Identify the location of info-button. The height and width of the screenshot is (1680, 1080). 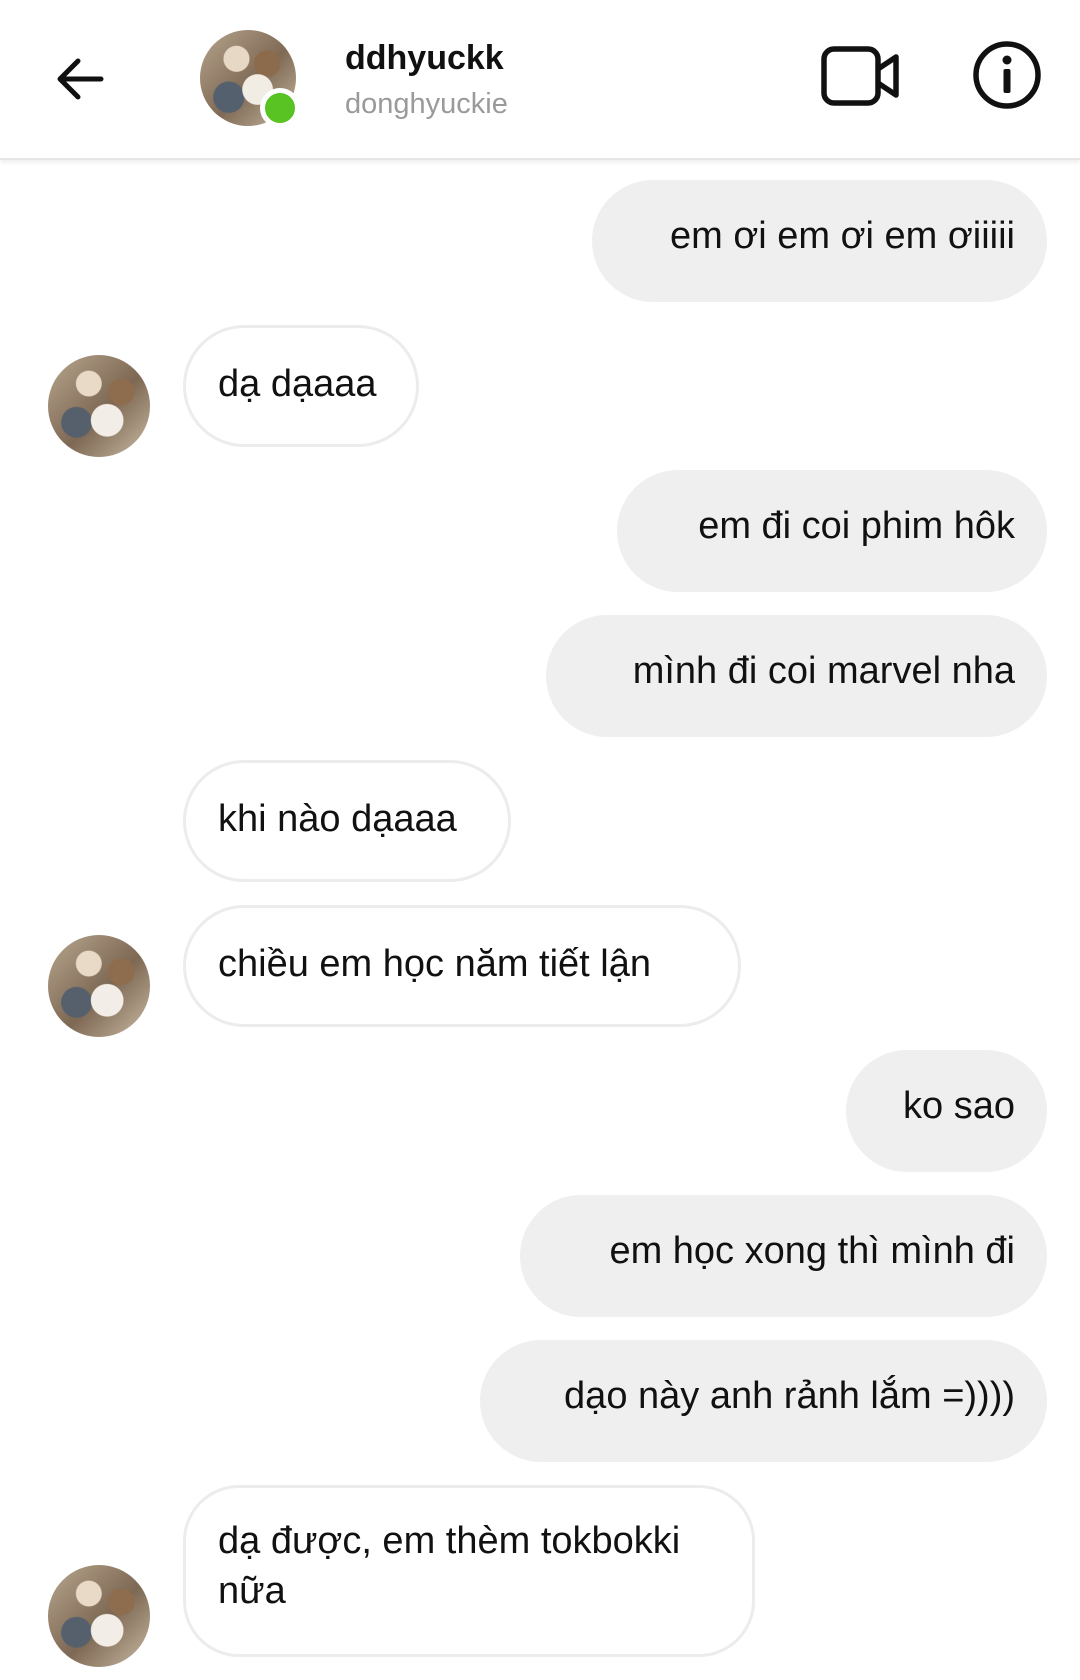
(1007, 75).